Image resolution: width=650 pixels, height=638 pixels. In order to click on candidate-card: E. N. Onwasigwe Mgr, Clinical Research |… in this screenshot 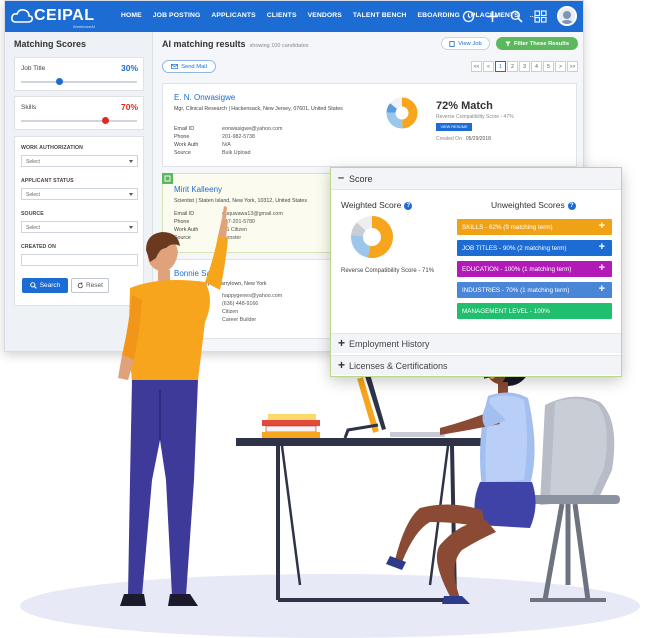, I will do `click(369, 125)`.